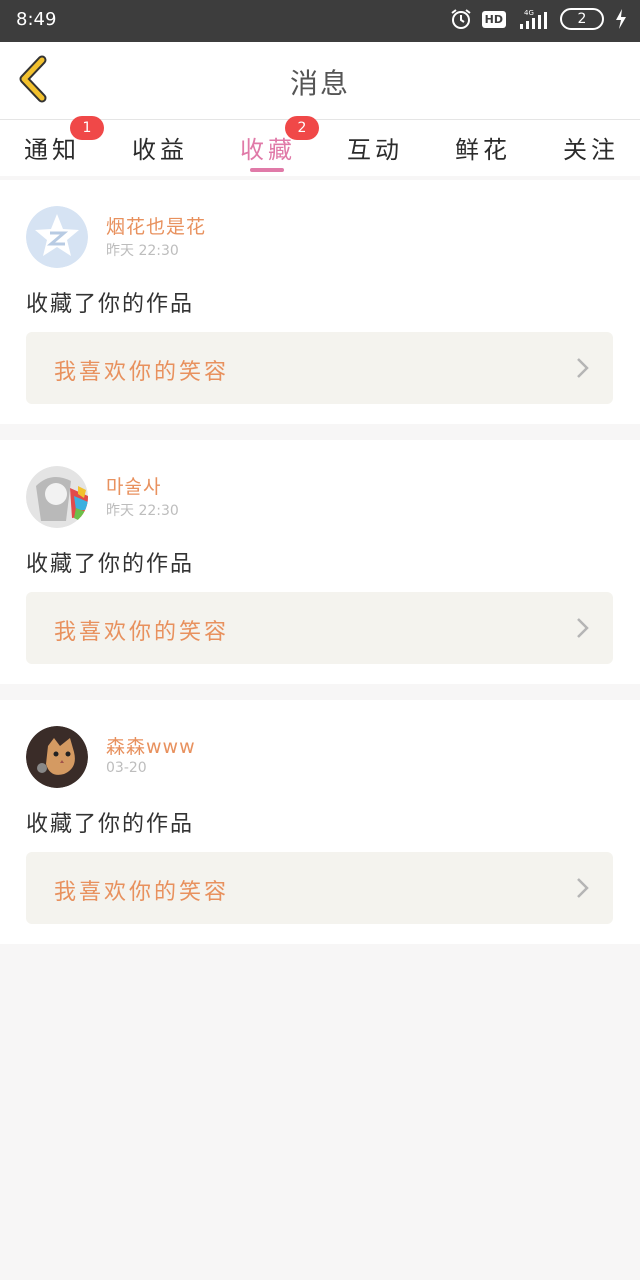 Image resolution: width=640 pixels, height=1280 pixels. Describe the element at coordinates (483, 147) in the screenshot. I see `tab-flowers: 鲜花` at that location.